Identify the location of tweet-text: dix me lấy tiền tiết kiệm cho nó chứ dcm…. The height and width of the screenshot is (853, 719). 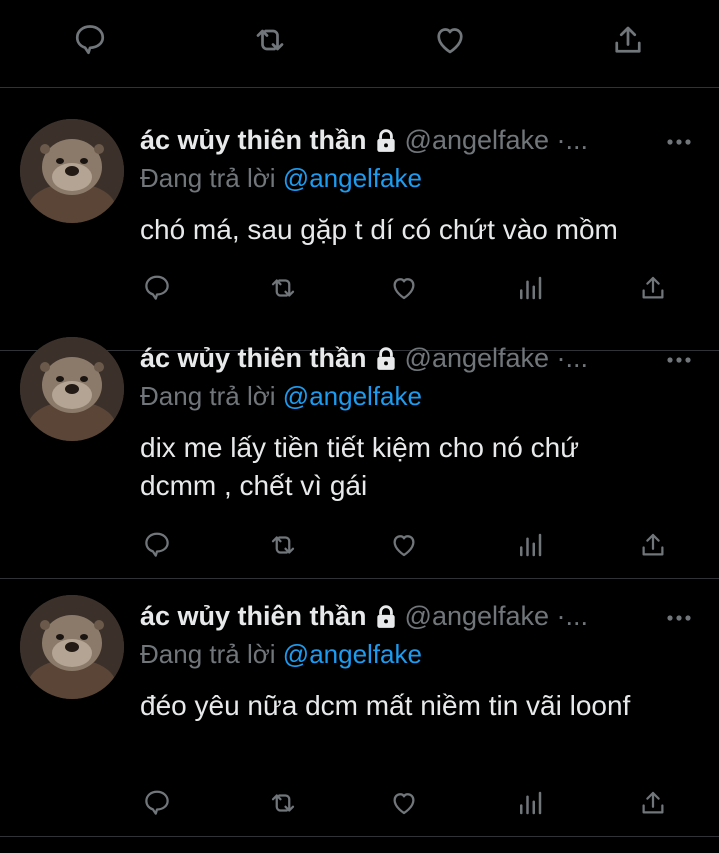
(359, 466).